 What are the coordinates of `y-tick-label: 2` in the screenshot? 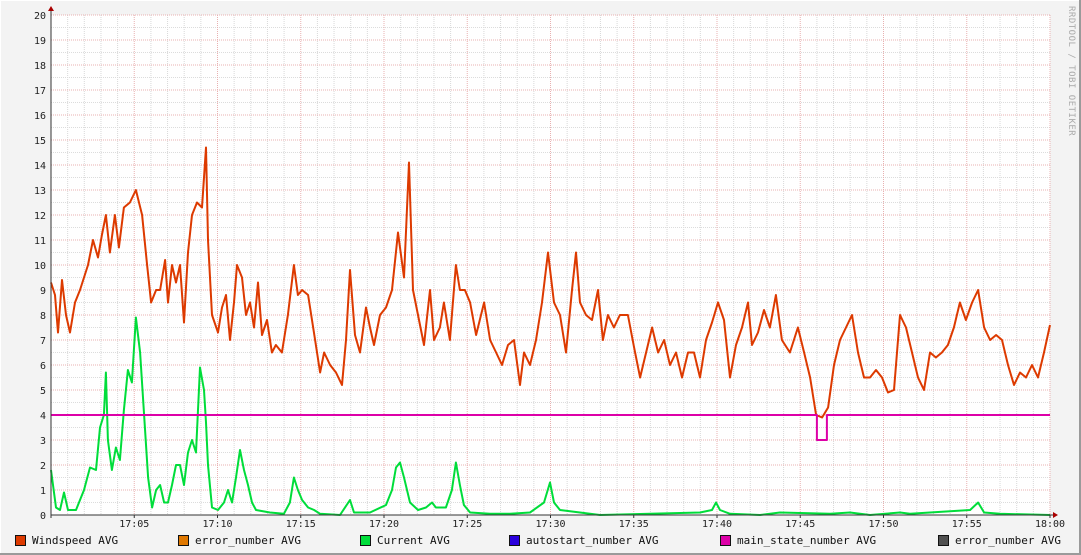 It's located at (43, 466).